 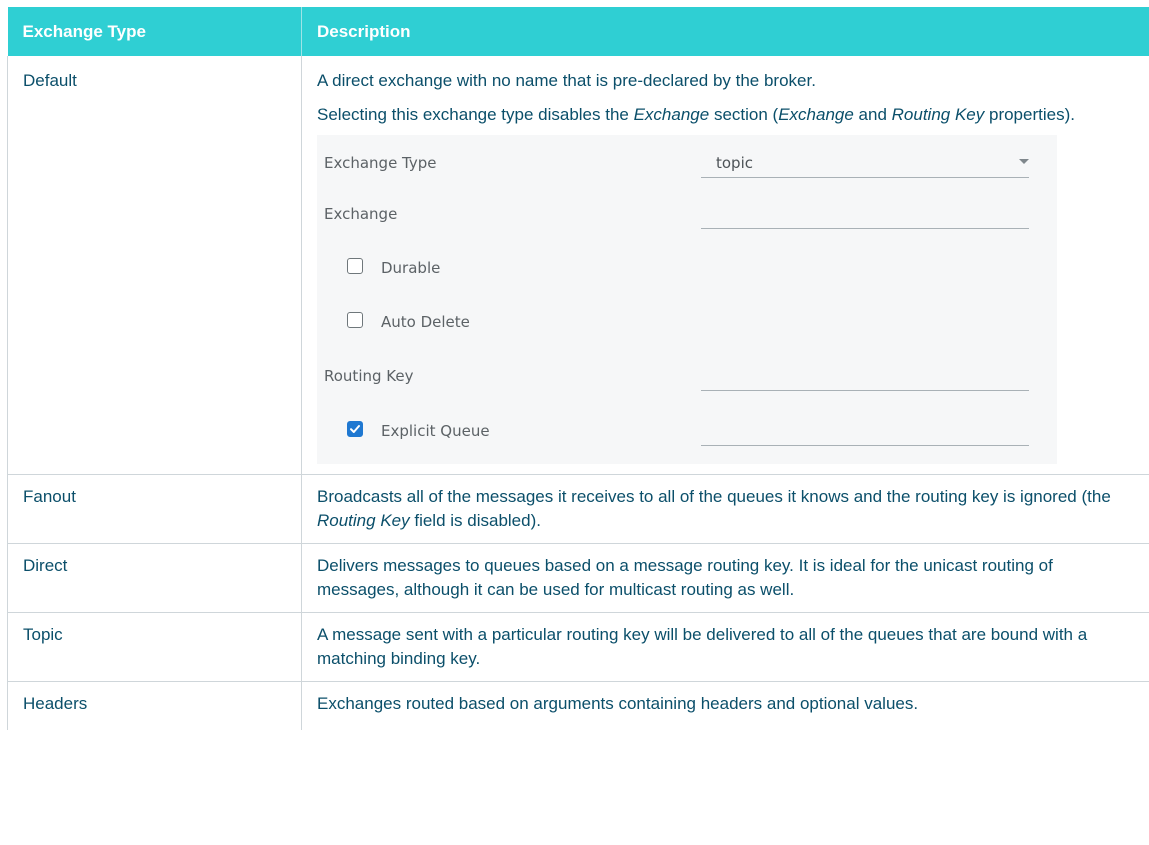 I want to click on exchange-row: Exchange, so click(x=687, y=213).